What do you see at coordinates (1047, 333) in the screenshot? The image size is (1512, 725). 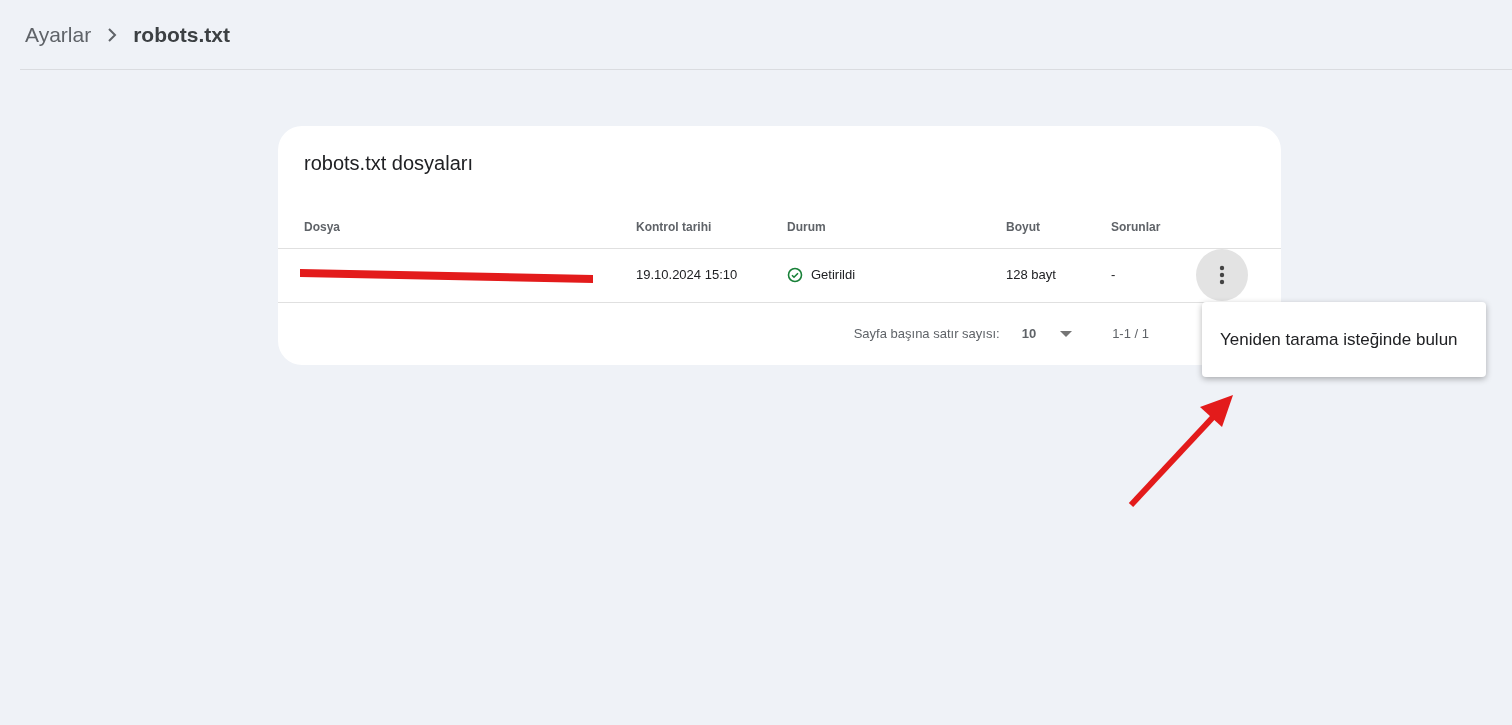 I see `rows-per-page-select: 10` at bounding box center [1047, 333].